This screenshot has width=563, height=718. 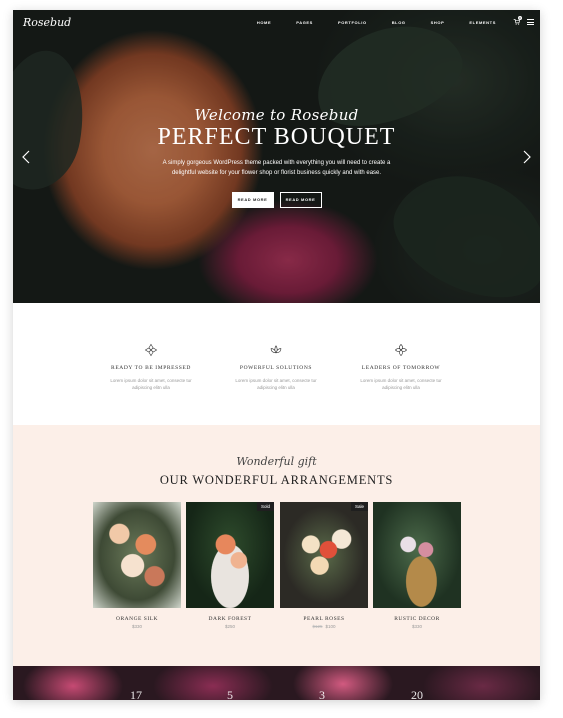 What do you see at coordinates (417, 619) in the screenshot?
I see `product-name: RUSTIC DECOR` at bounding box center [417, 619].